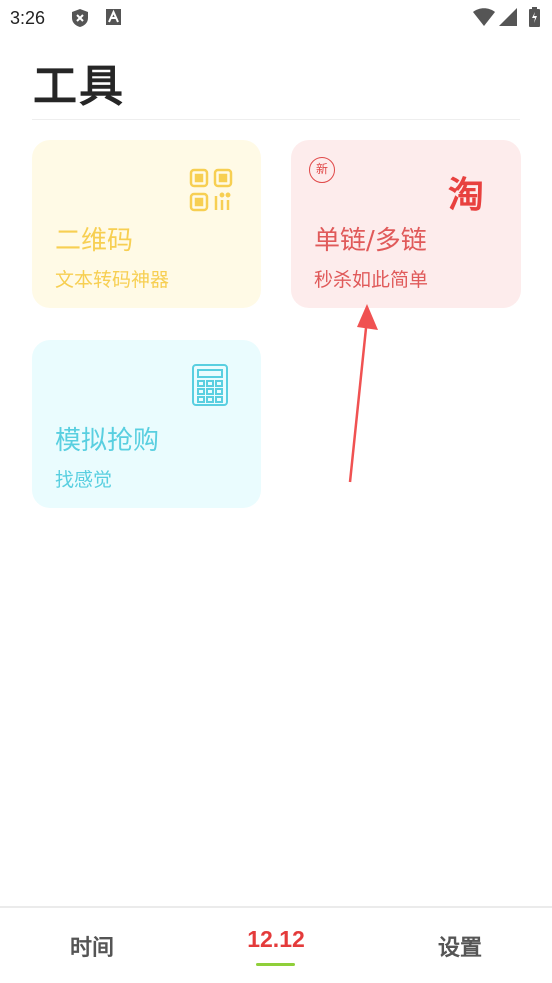 The height and width of the screenshot is (983, 552). I want to click on tab-settings: 设置, so click(460, 946).